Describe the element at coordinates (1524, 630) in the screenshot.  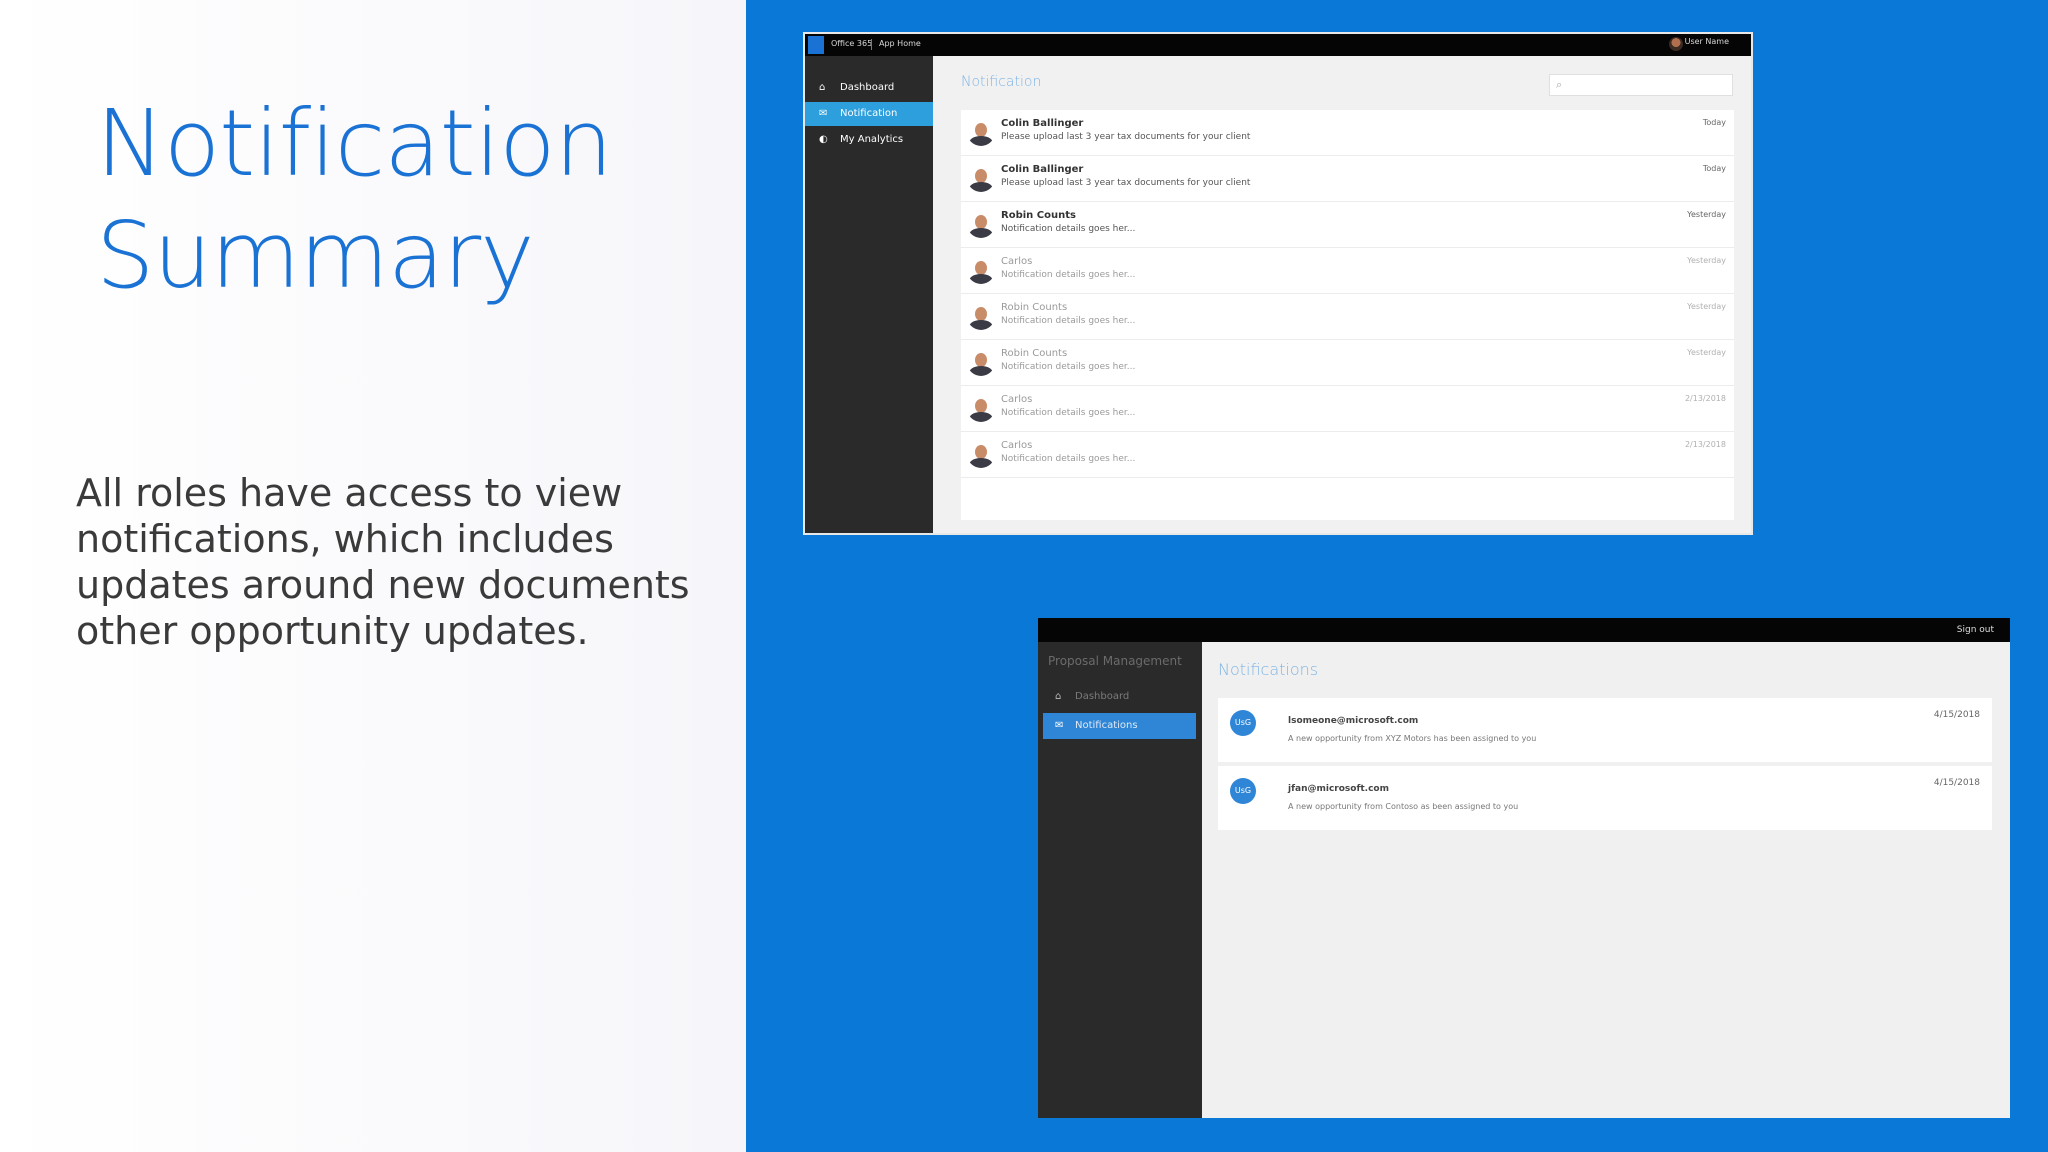
I see `top-bar: Sign out` at that location.